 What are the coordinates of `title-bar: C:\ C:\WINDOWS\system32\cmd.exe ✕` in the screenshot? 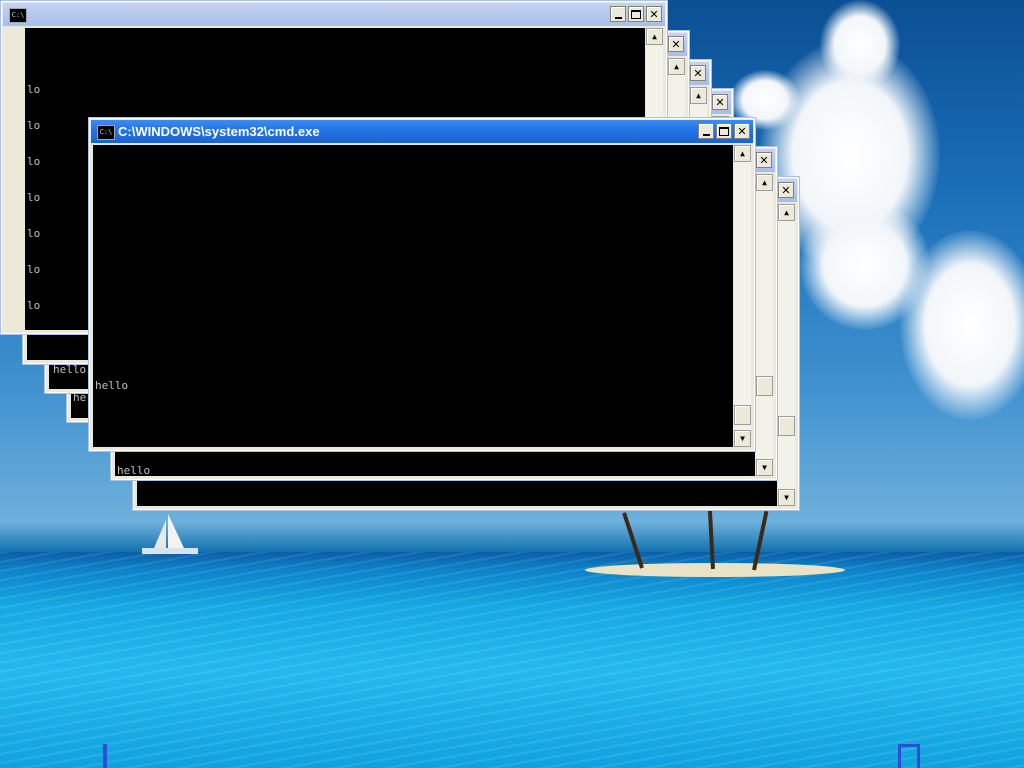 It's located at (422, 131).